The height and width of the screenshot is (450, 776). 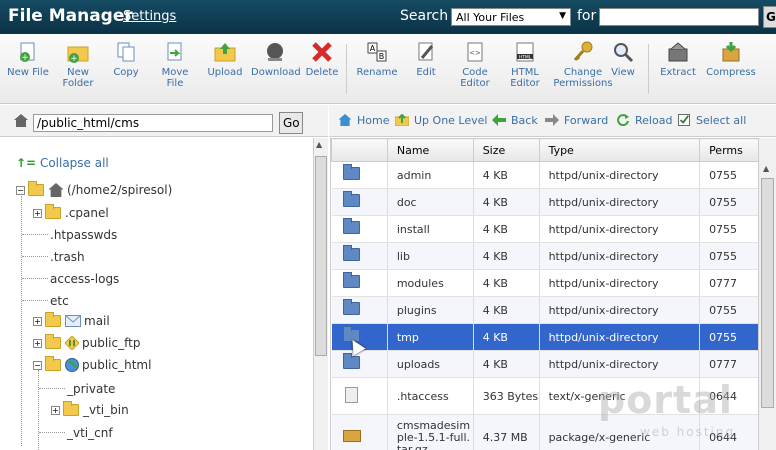 I want to click on tree-item-cpanel: + .cpanel, so click(x=71, y=213).